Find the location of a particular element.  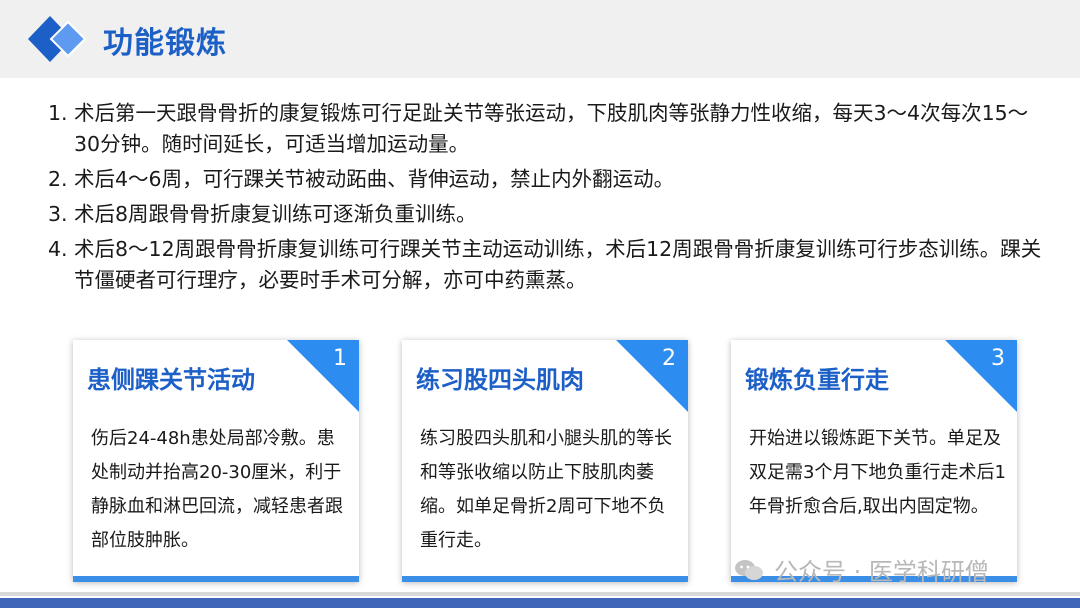

card-number: 1 is located at coordinates (340, 358).